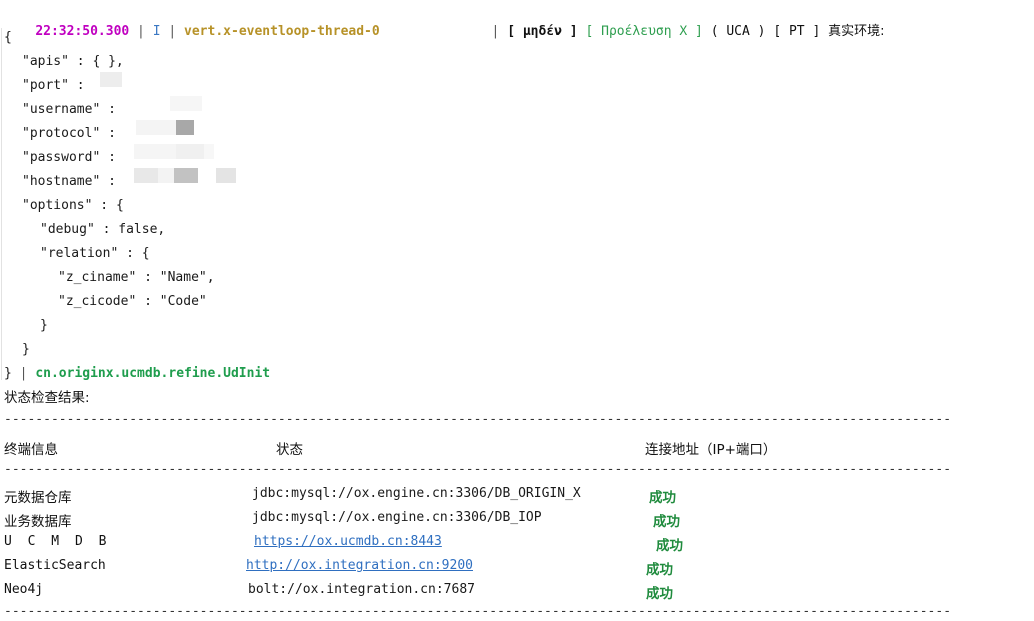 This screenshot has width=1034, height=621. Describe the element at coordinates (8, 37) in the screenshot. I see `json-open-brace: {` at that location.